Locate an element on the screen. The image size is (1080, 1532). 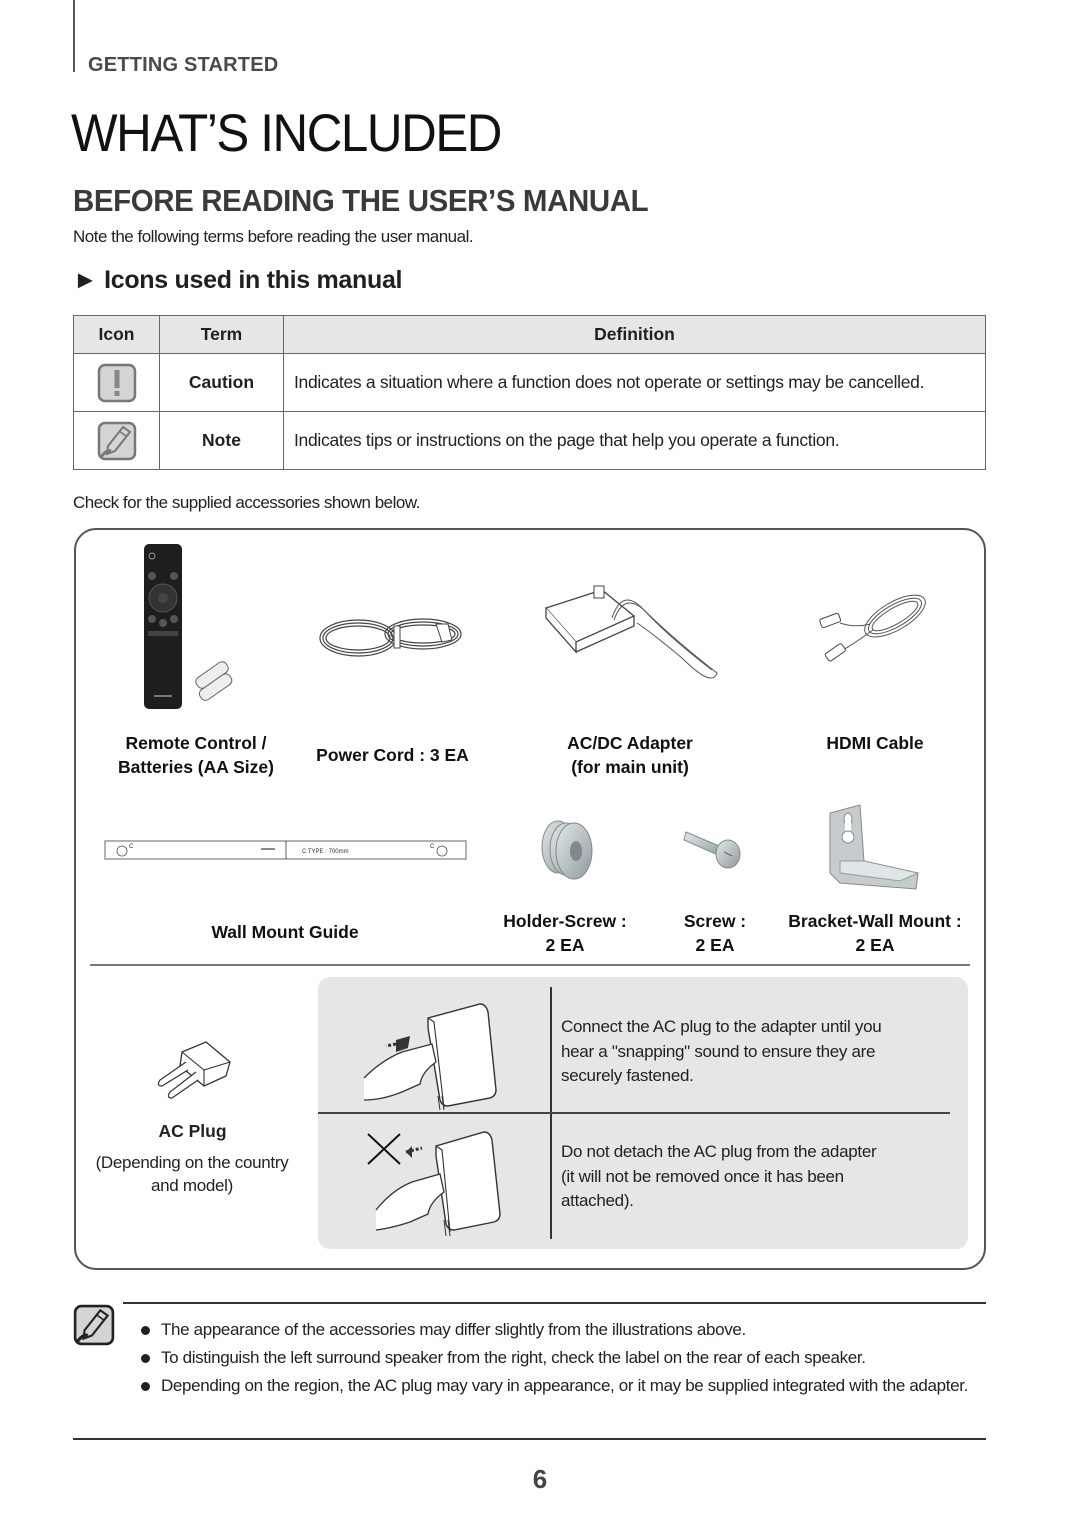
ac-dc-adapter-icon is located at coordinates (632, 630).